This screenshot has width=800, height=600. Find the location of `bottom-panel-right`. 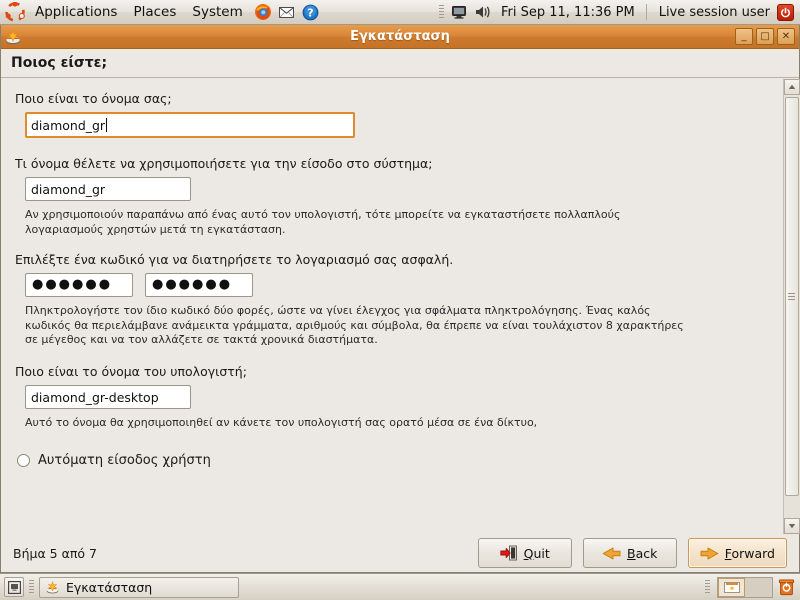

bottom-panel-right is located at coordinates (749, 587).